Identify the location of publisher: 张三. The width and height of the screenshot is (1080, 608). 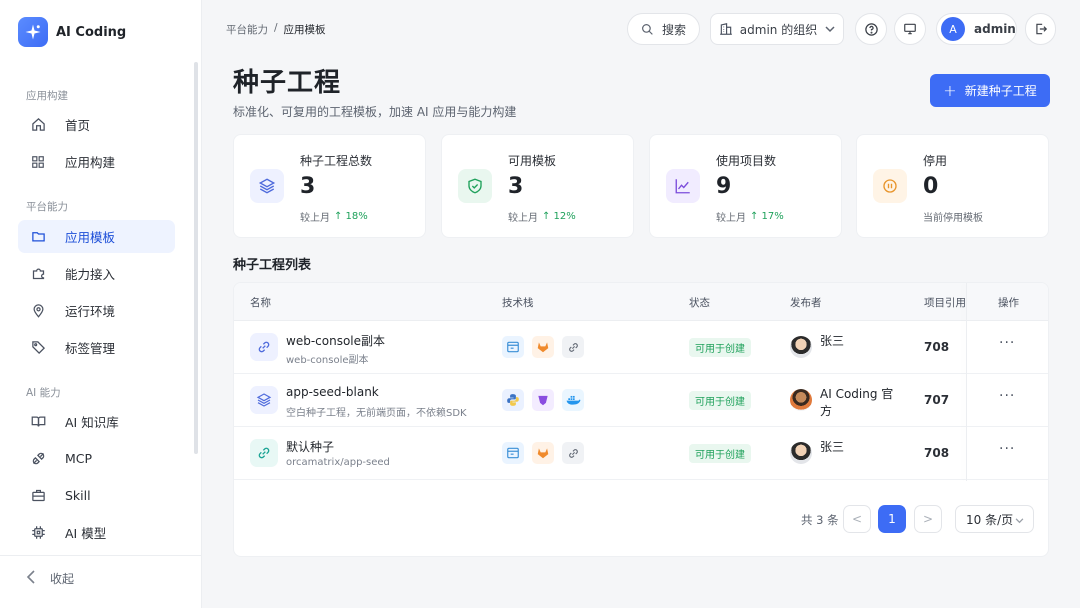
(845, 345).